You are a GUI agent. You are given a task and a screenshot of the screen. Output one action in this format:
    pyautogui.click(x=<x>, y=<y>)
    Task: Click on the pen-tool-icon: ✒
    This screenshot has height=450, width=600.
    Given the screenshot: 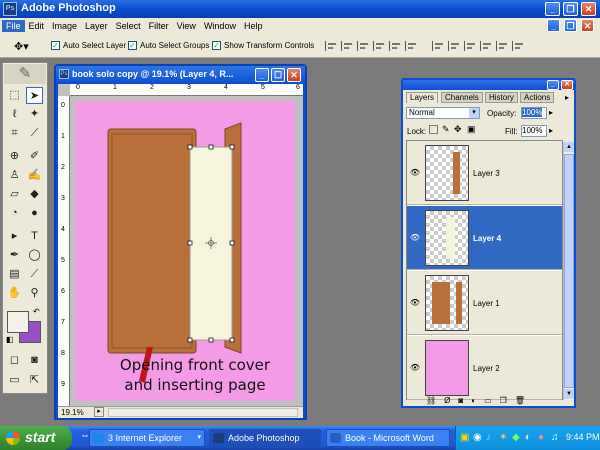 What is the action you would take?
    pyautogui.click(x=14, y=255)
    